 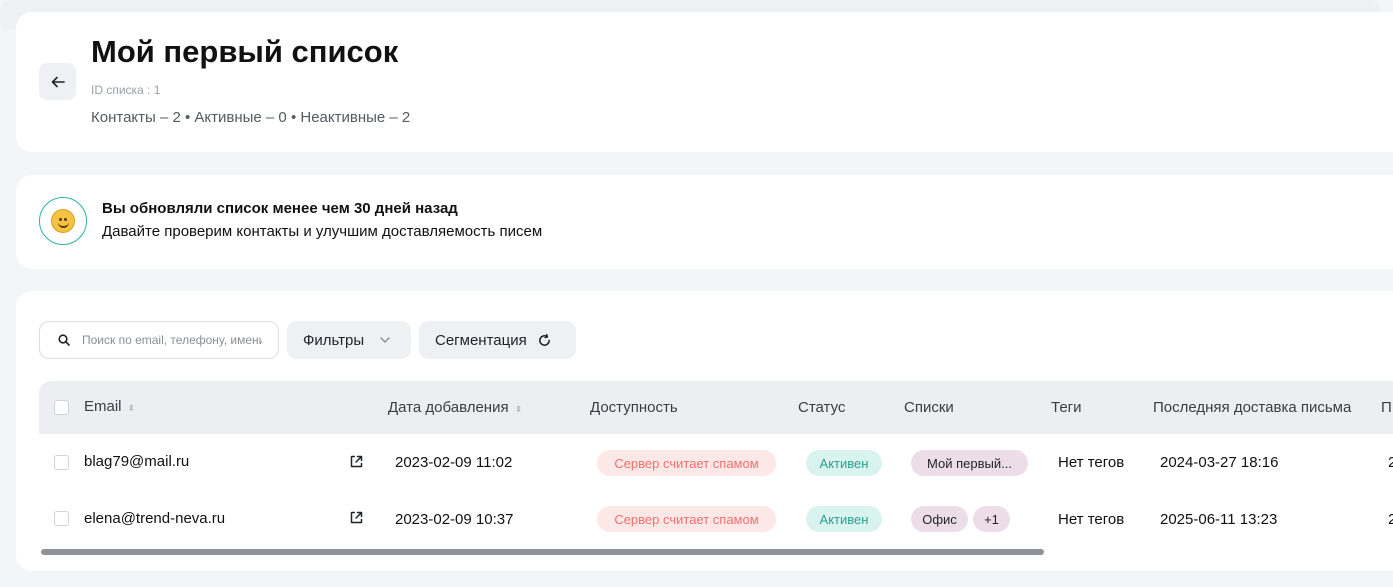 What do you see at coordinates (939, 519) in the screenshot?
I see `list-badge: Офис` at bounding box center [939, 519].